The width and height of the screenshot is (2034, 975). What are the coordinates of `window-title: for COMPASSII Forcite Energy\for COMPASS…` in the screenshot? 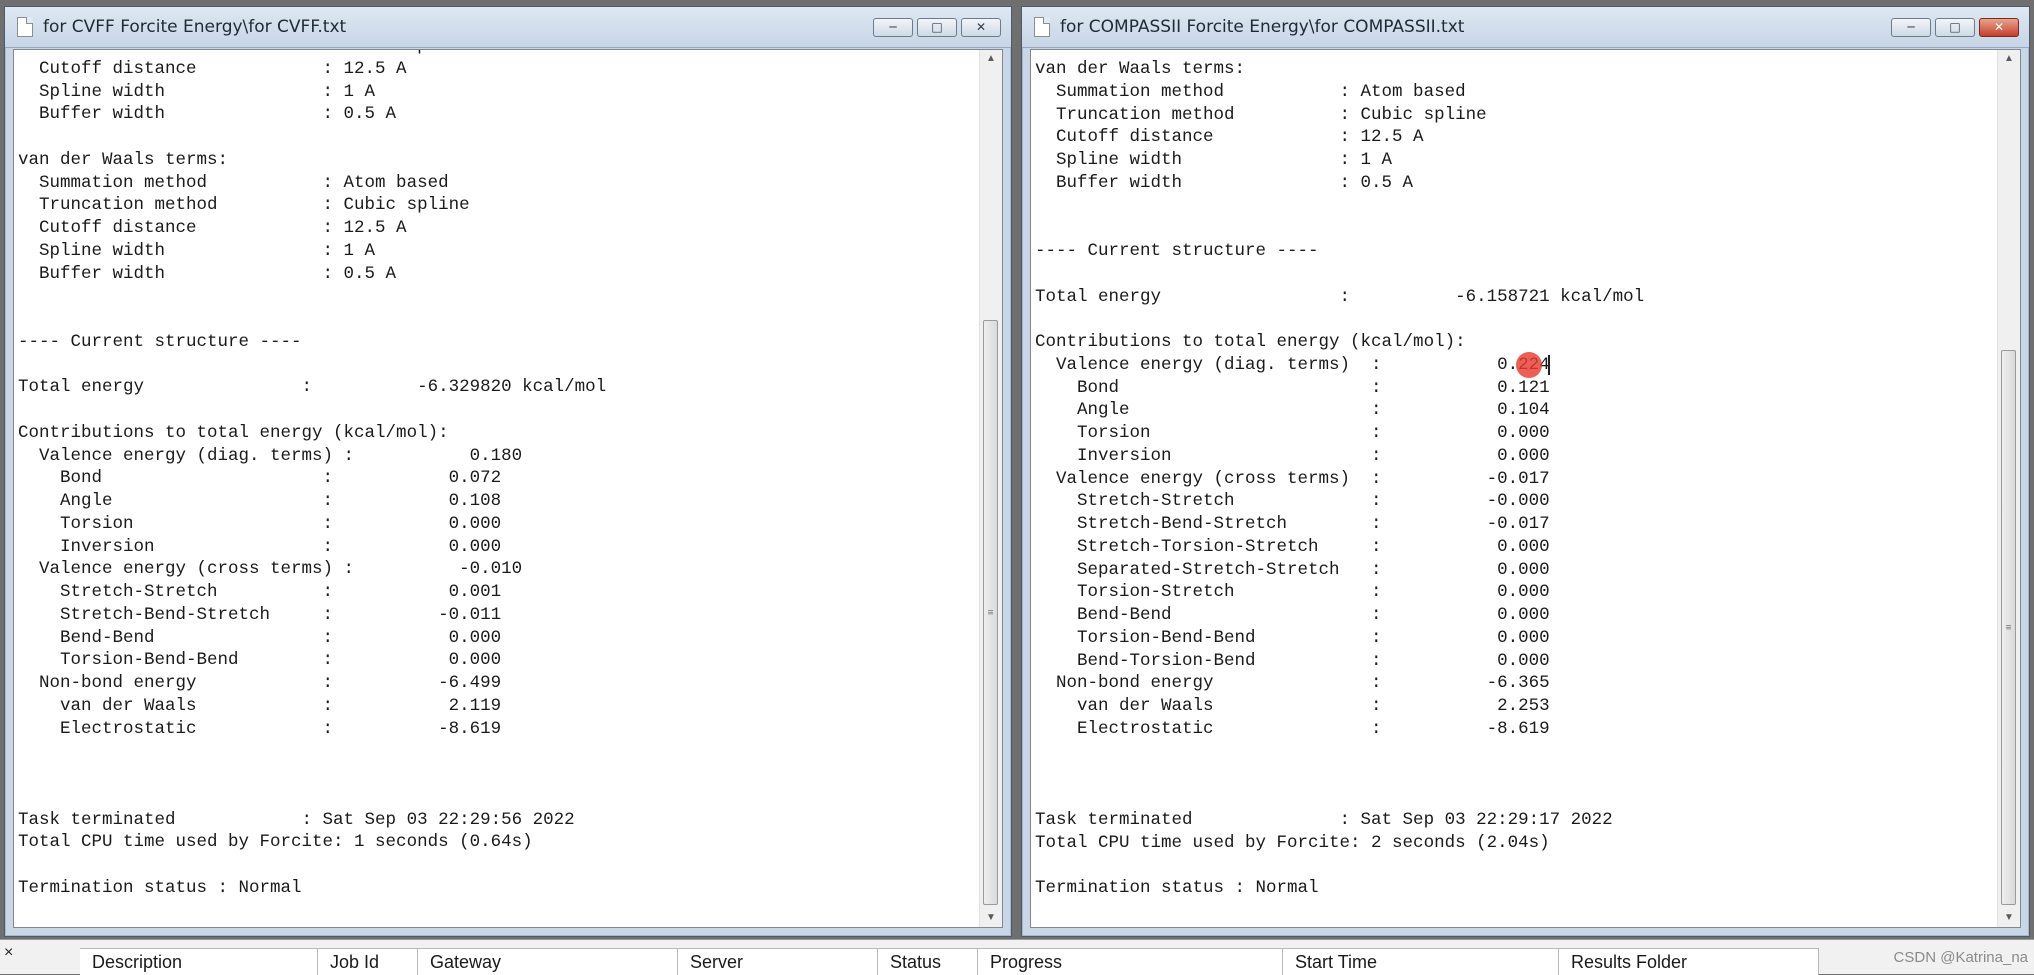 It's located at (1262, 27).